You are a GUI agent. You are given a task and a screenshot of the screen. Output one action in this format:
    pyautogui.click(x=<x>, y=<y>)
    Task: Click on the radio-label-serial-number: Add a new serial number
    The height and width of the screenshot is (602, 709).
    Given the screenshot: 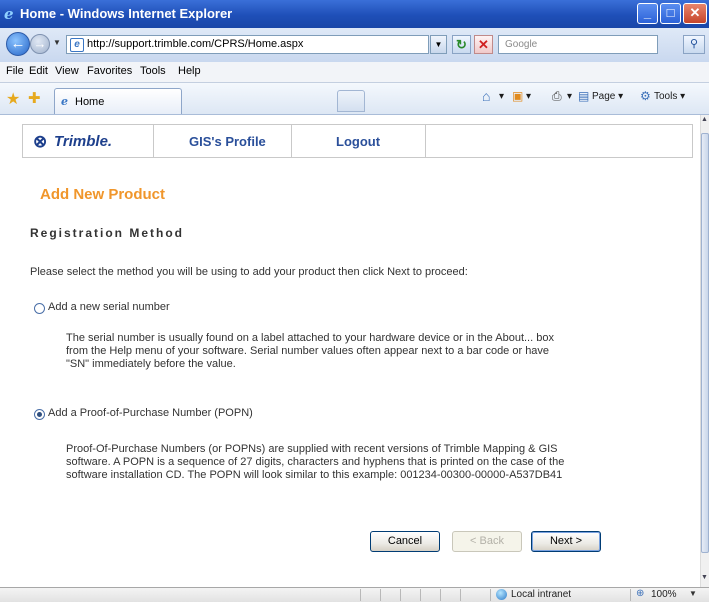 What is the action you would take?
    pyautogui.click(x=109, y=307)
    